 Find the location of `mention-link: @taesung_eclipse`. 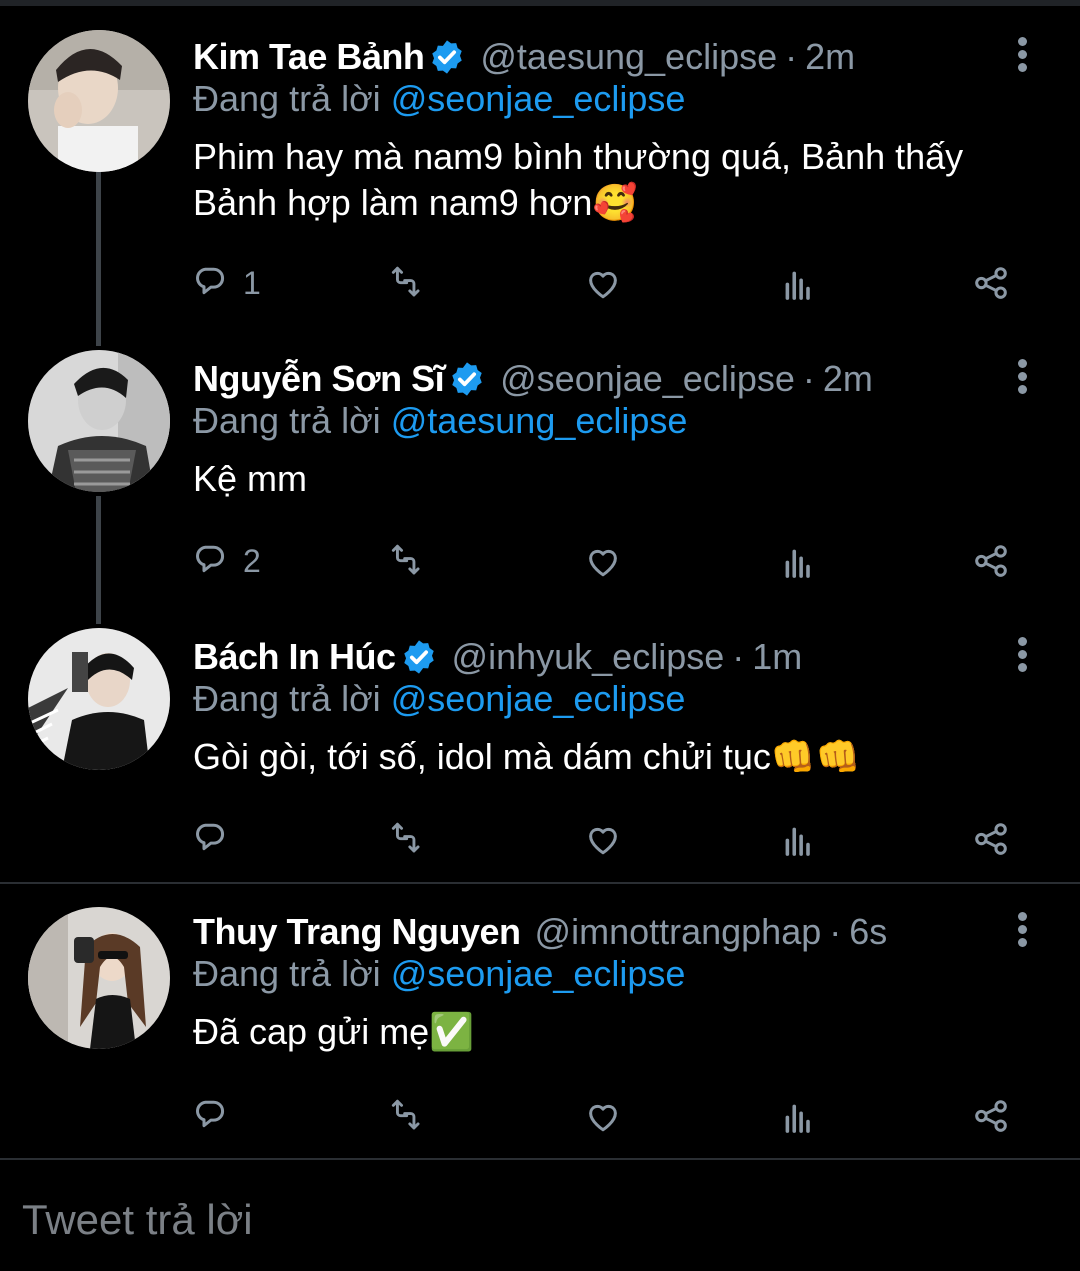

mention-link: @taesung_eclipse is located at coordinates (539, 420).